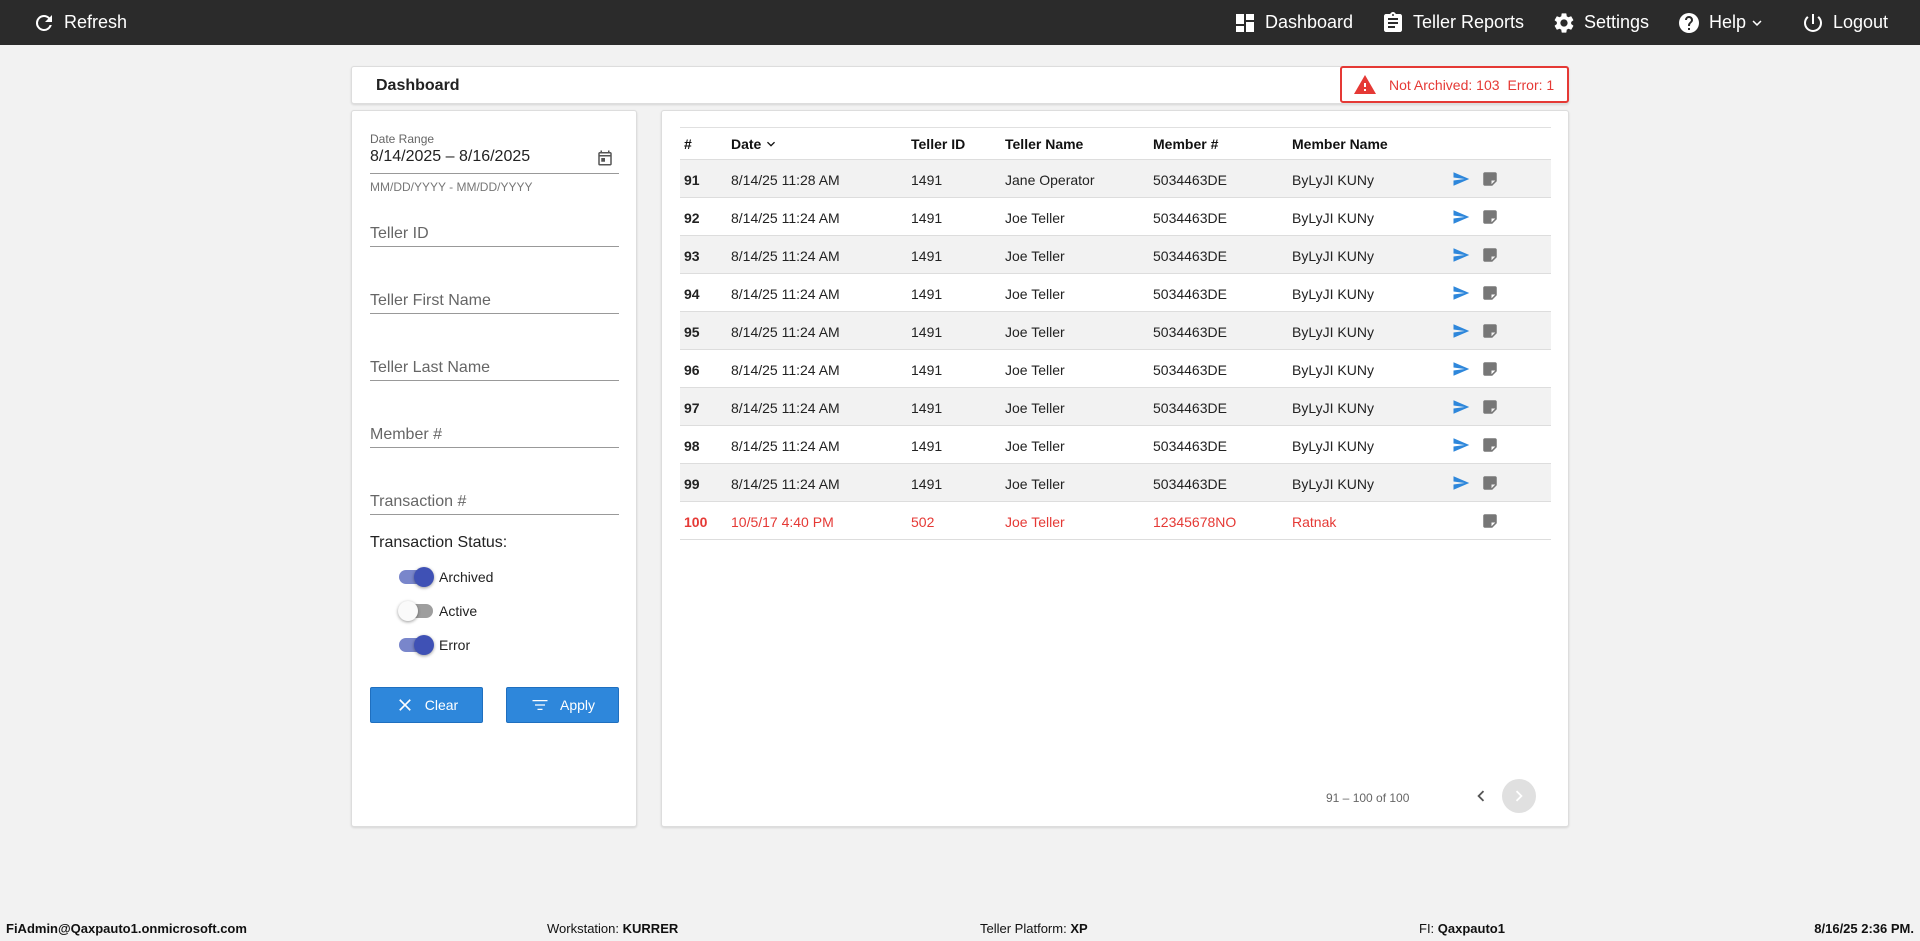 The height and width of the screenshot is (941, 1920). I want to click on chevron-right-icon, so click(1519, 796).